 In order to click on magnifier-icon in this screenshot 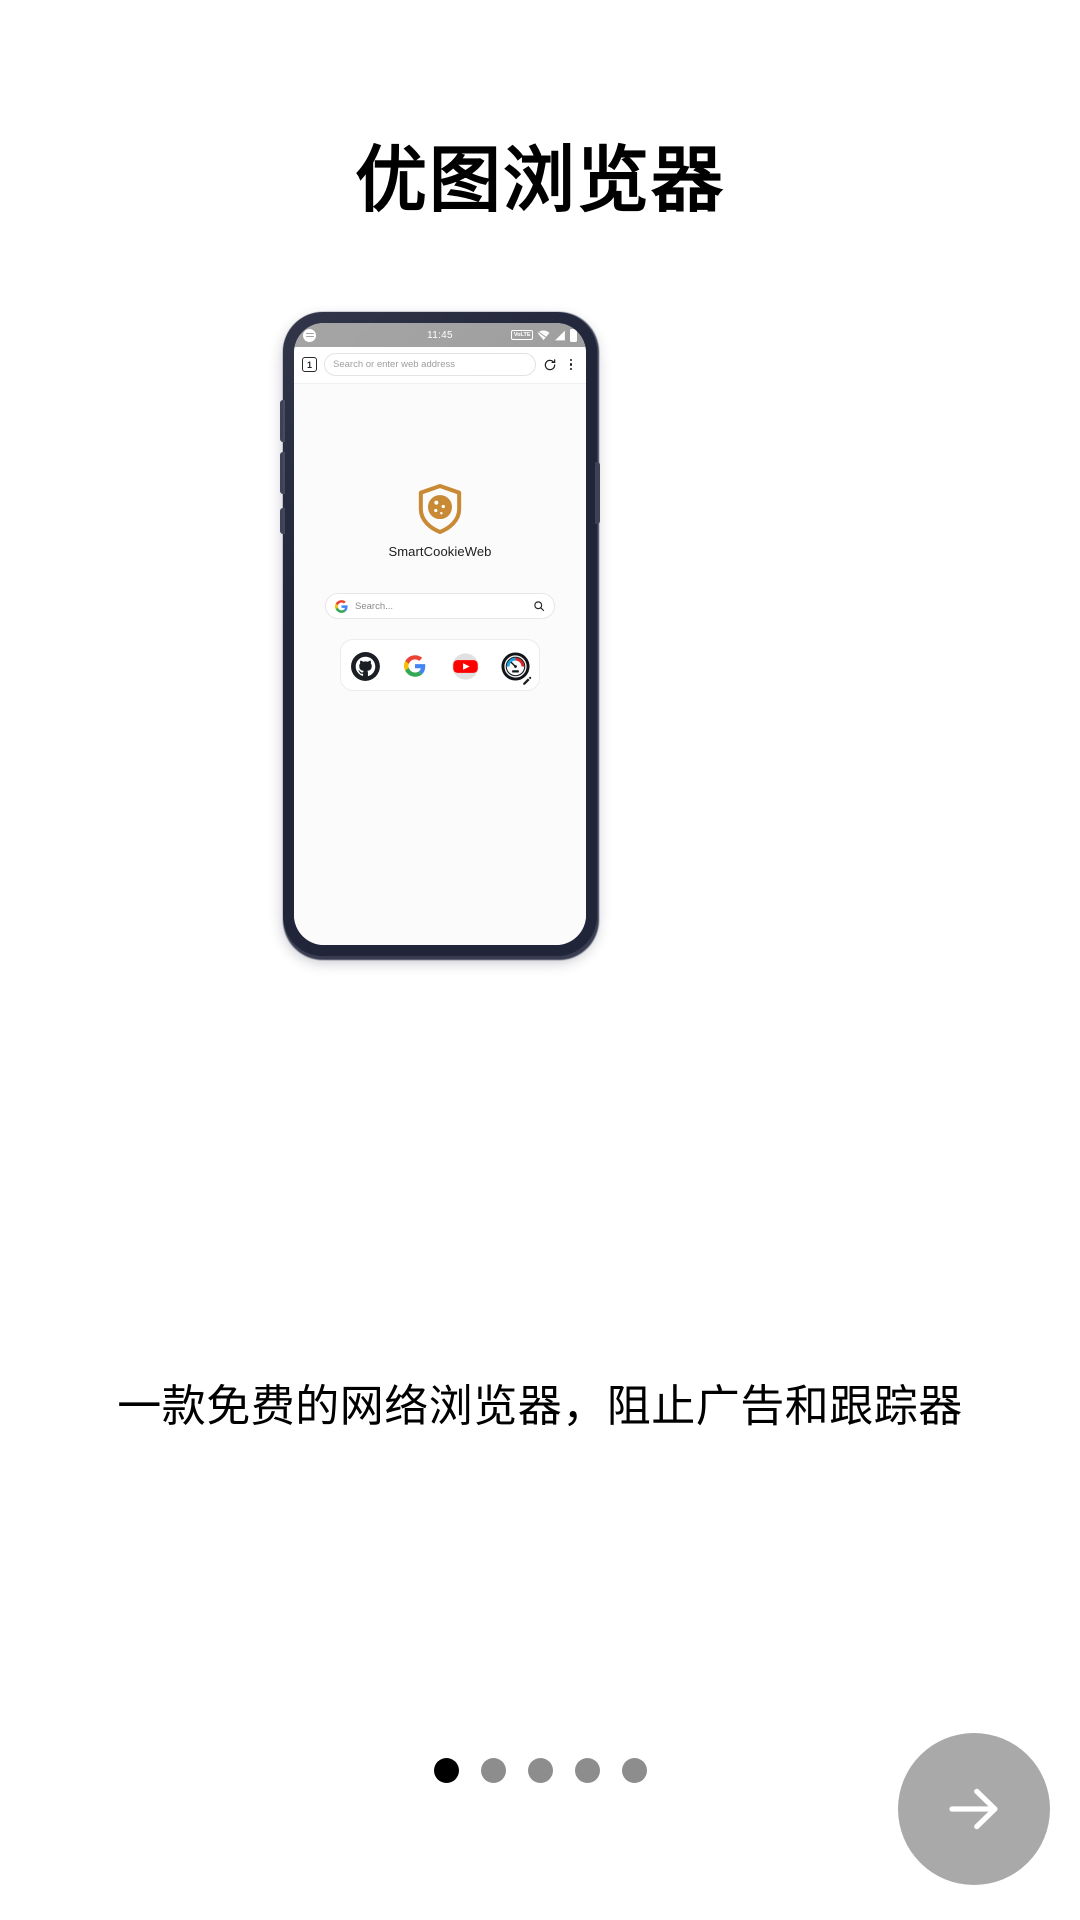, I will do `click(539, 606)`.